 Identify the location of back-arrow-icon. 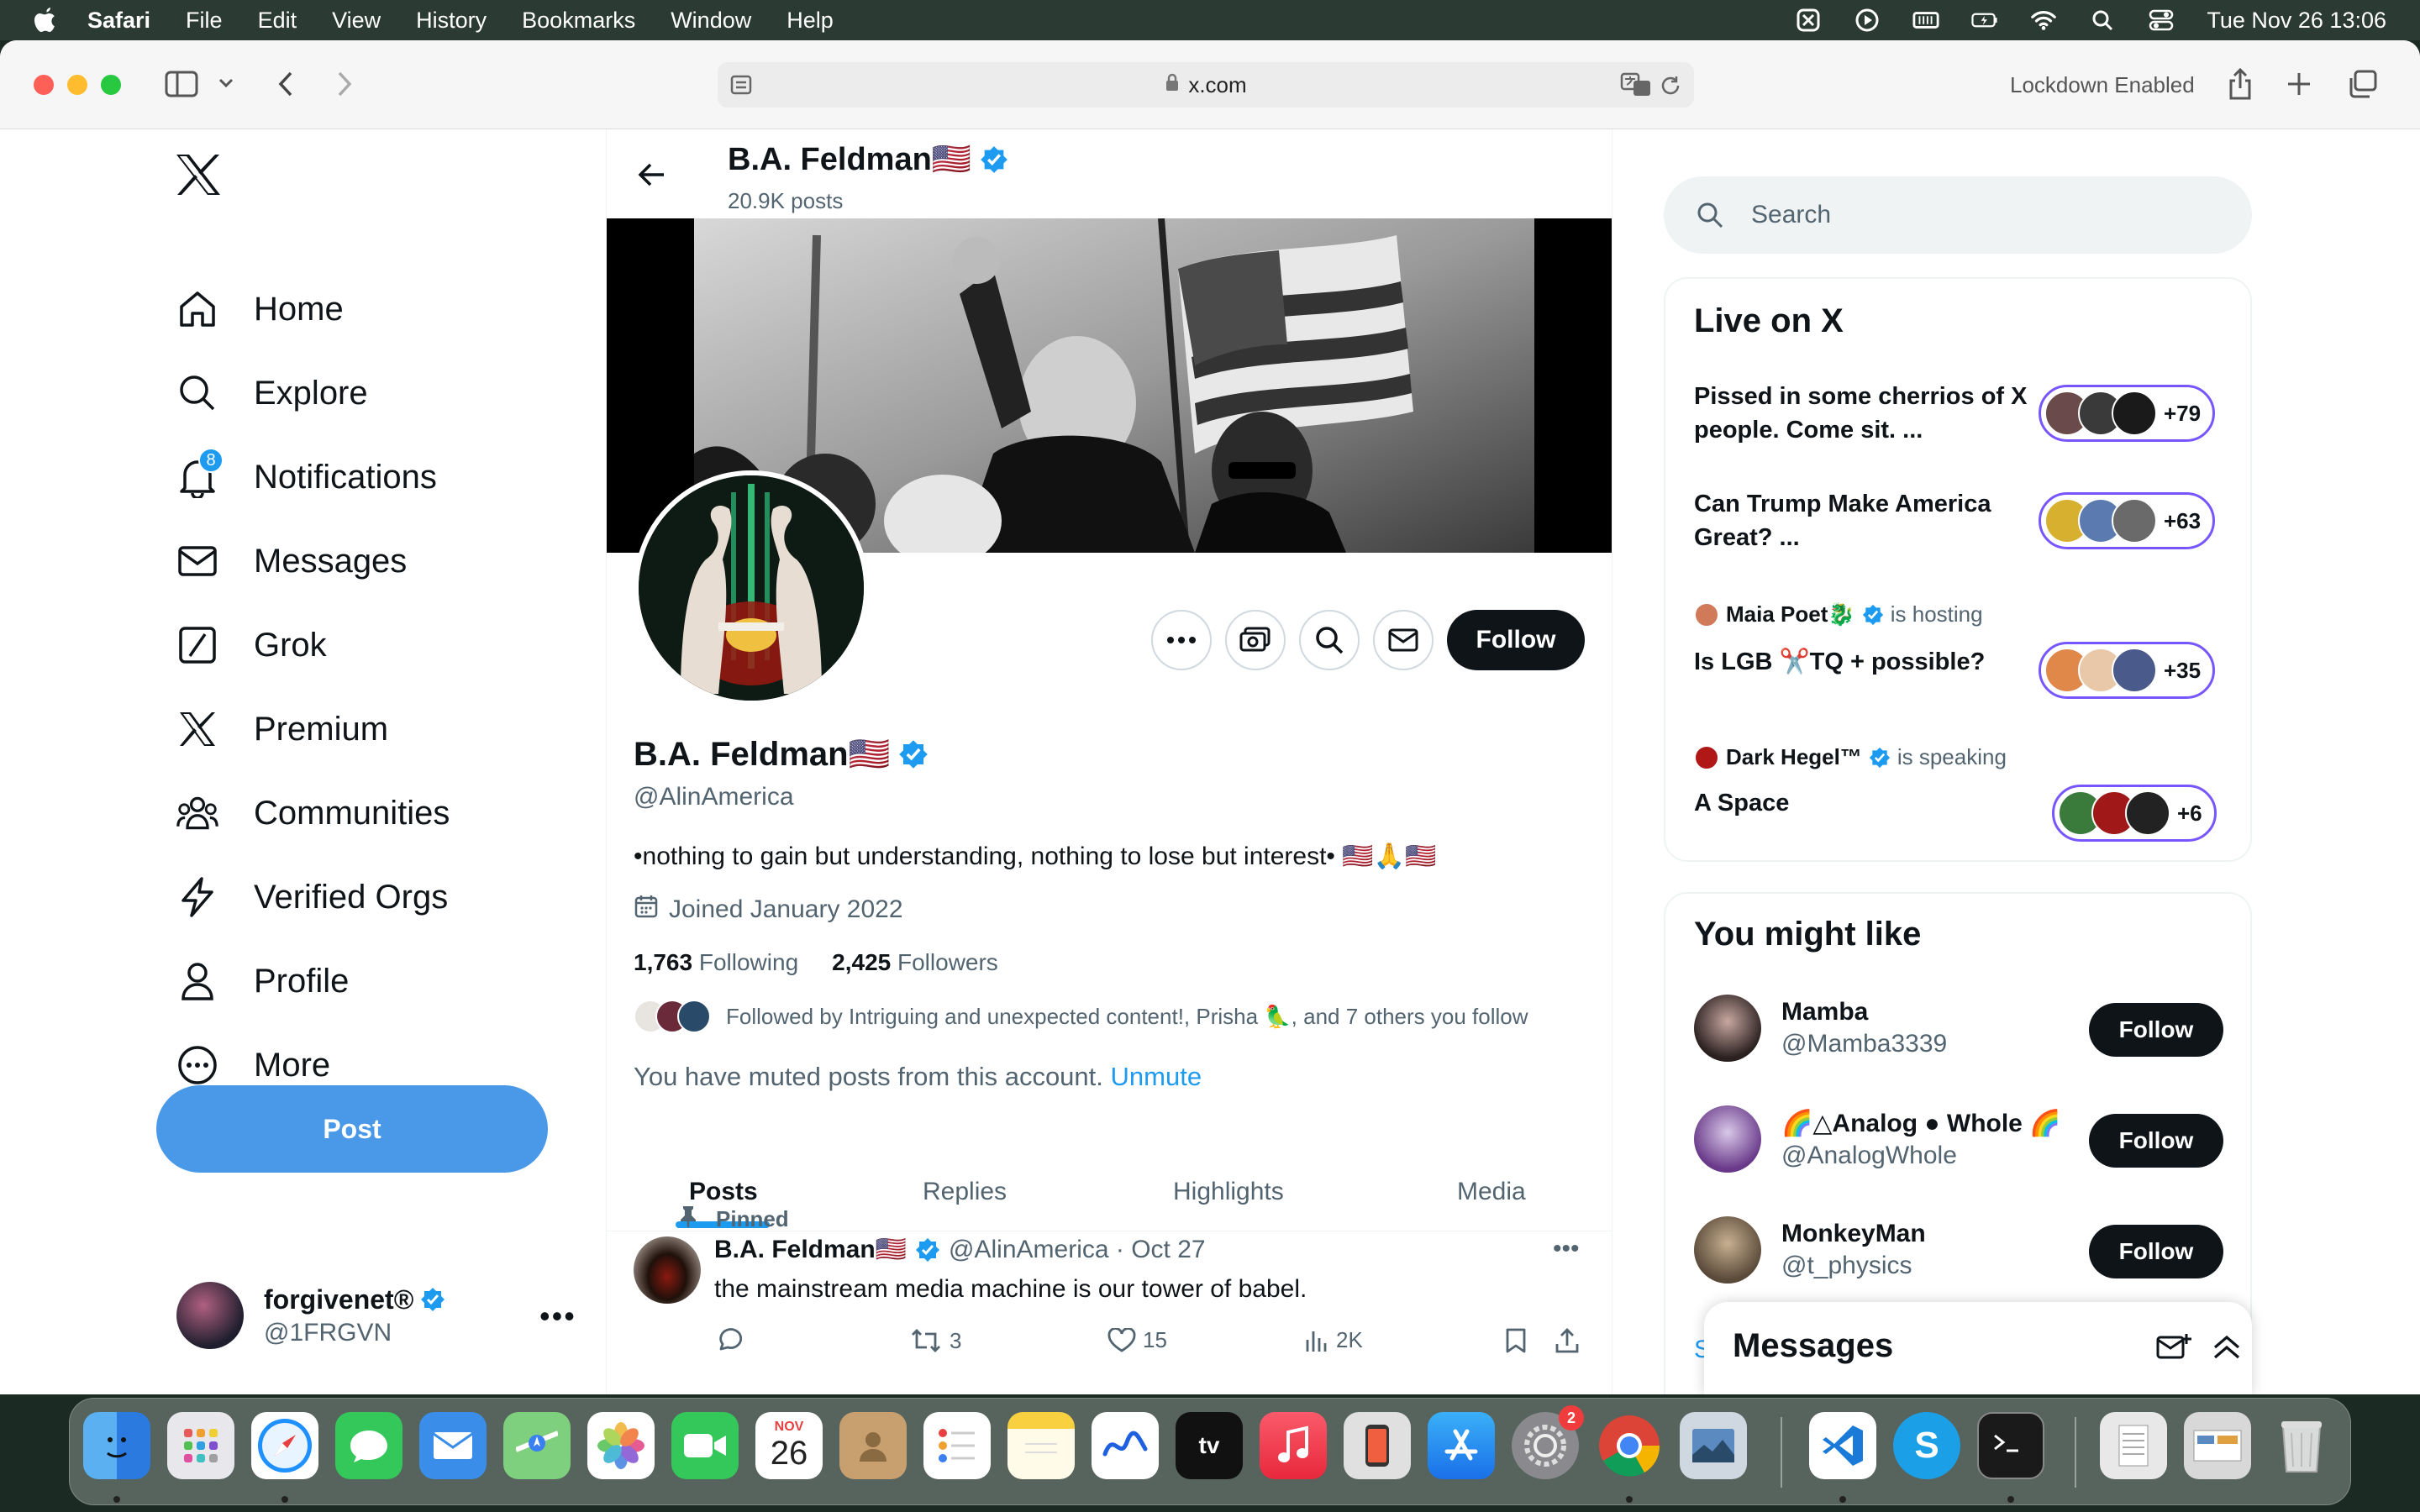
(652, 175).